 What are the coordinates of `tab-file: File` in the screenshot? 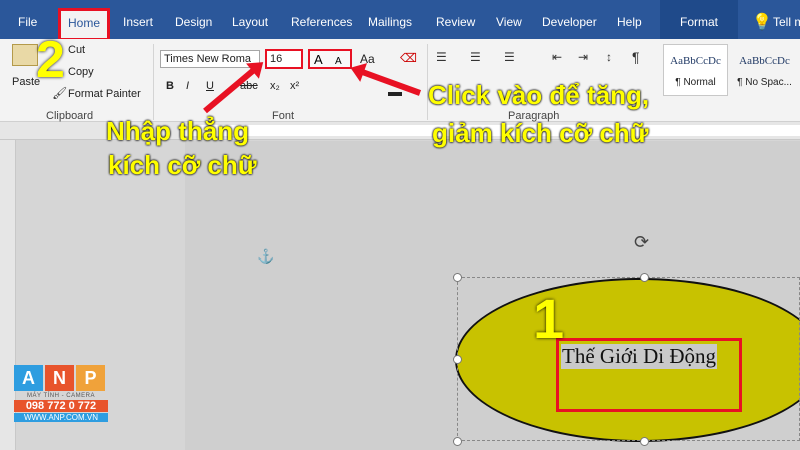 It's located at (27, 19).